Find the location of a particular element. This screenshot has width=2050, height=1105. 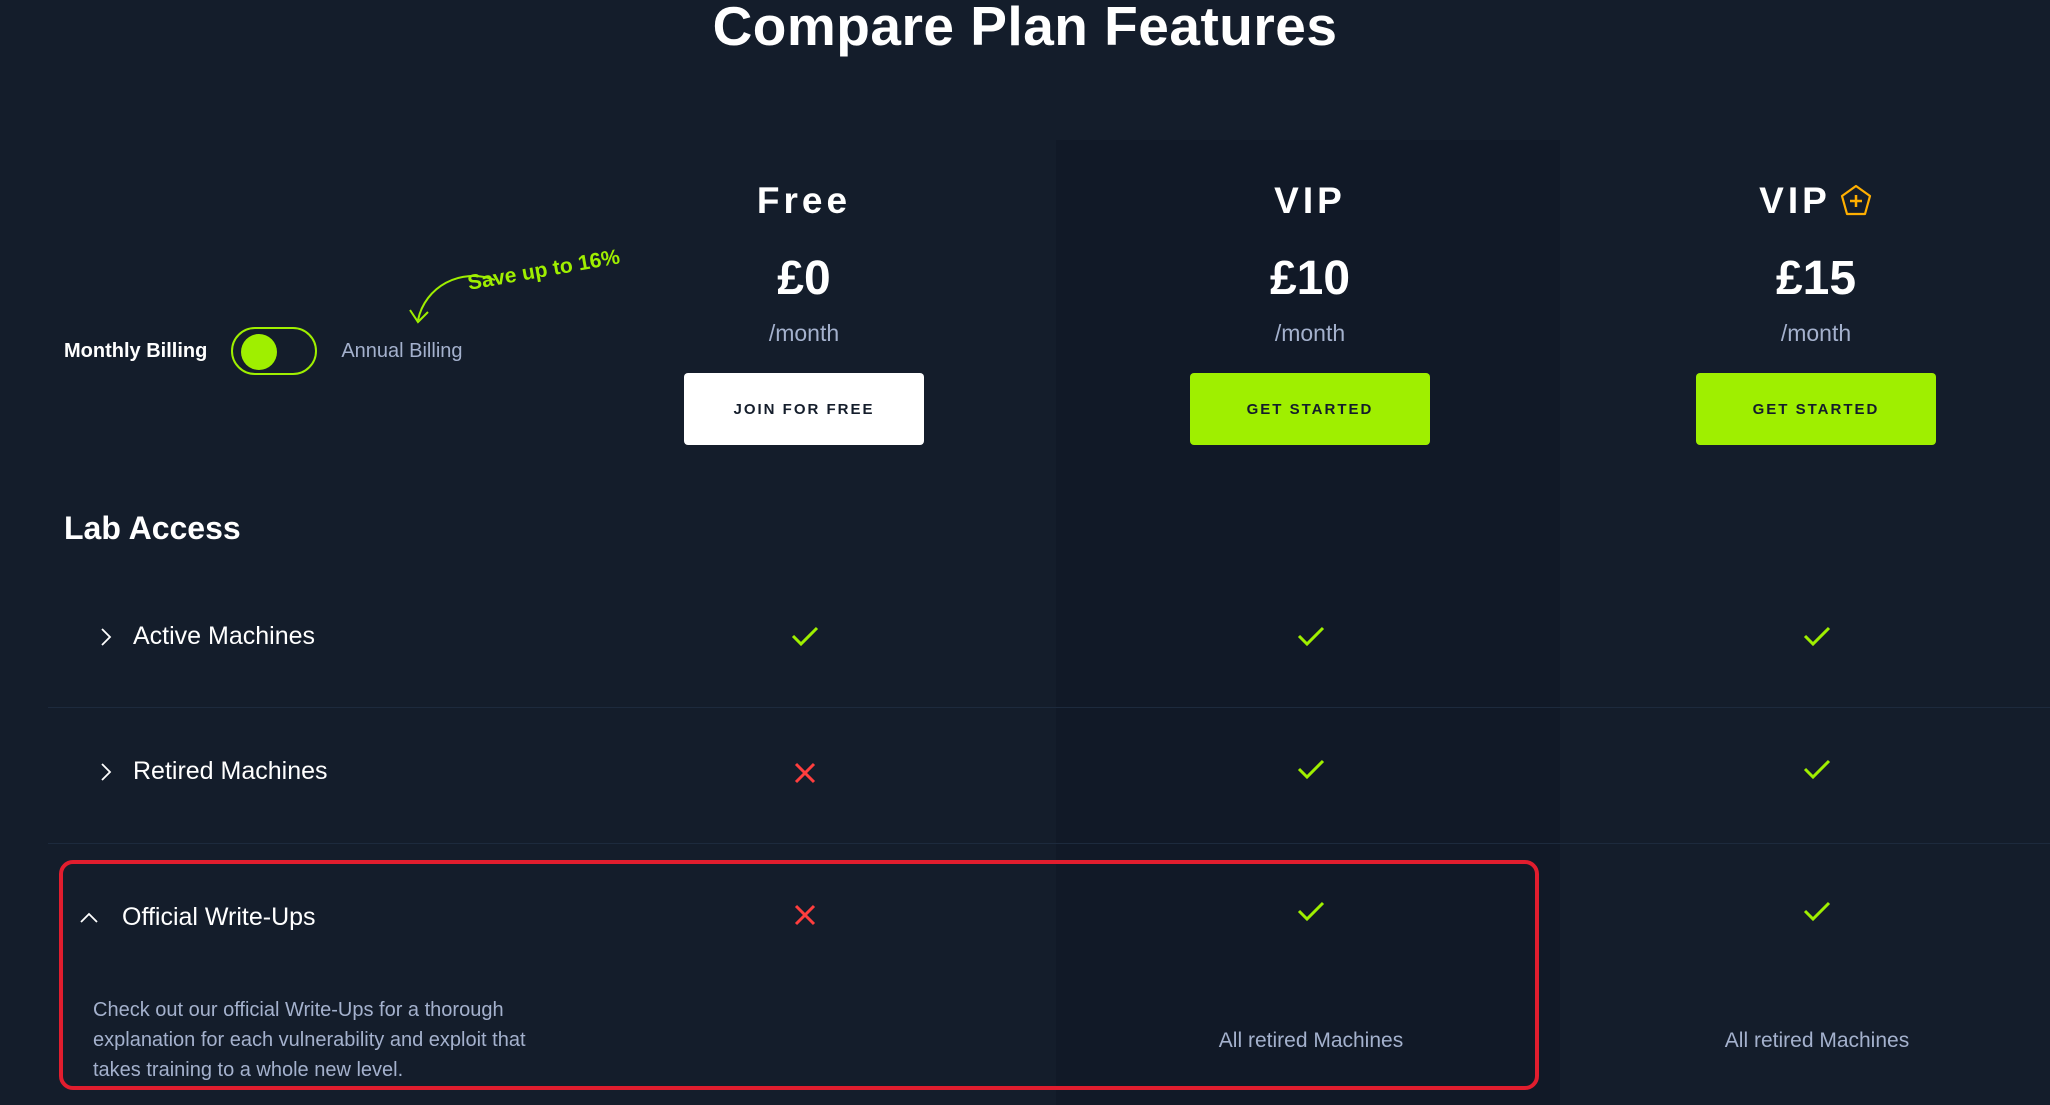

feature-label: Active Machines is located at coordinates (224, 636).